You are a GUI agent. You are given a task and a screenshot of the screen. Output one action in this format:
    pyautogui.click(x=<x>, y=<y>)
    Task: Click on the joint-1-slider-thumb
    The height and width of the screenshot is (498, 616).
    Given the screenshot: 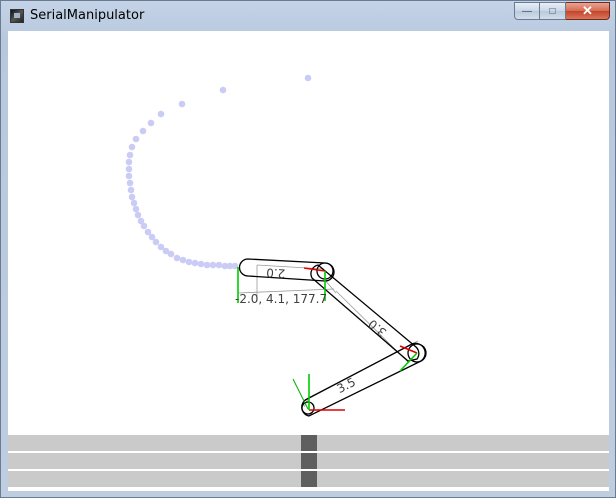 What is the action you would take?
    pyautogui.click(x=309, y=443)
    